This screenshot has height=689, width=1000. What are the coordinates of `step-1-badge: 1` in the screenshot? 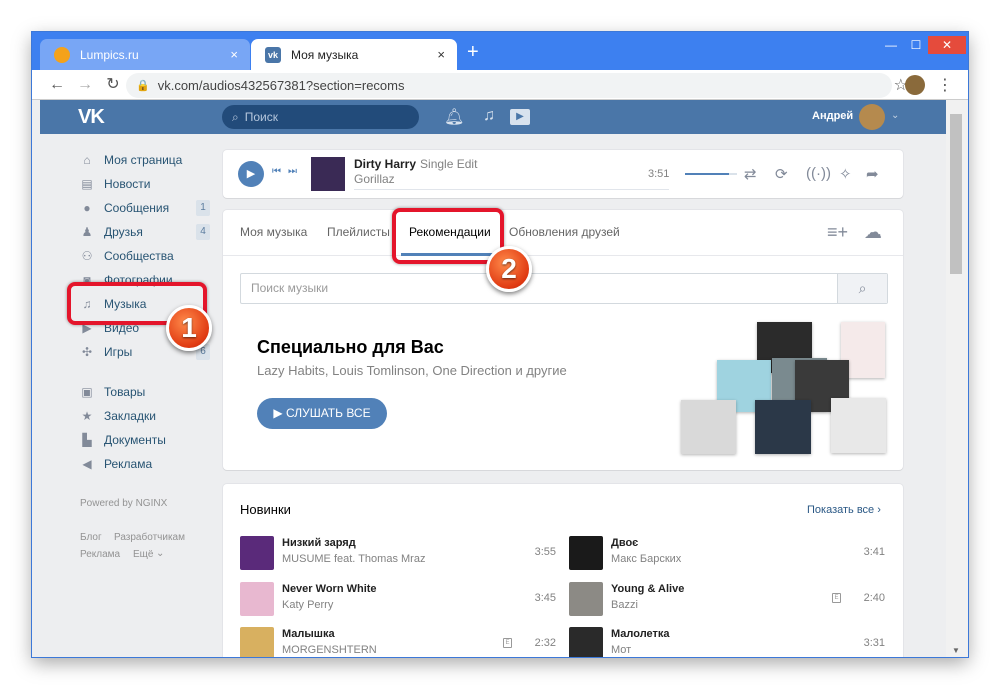 It's located at (189, 328).